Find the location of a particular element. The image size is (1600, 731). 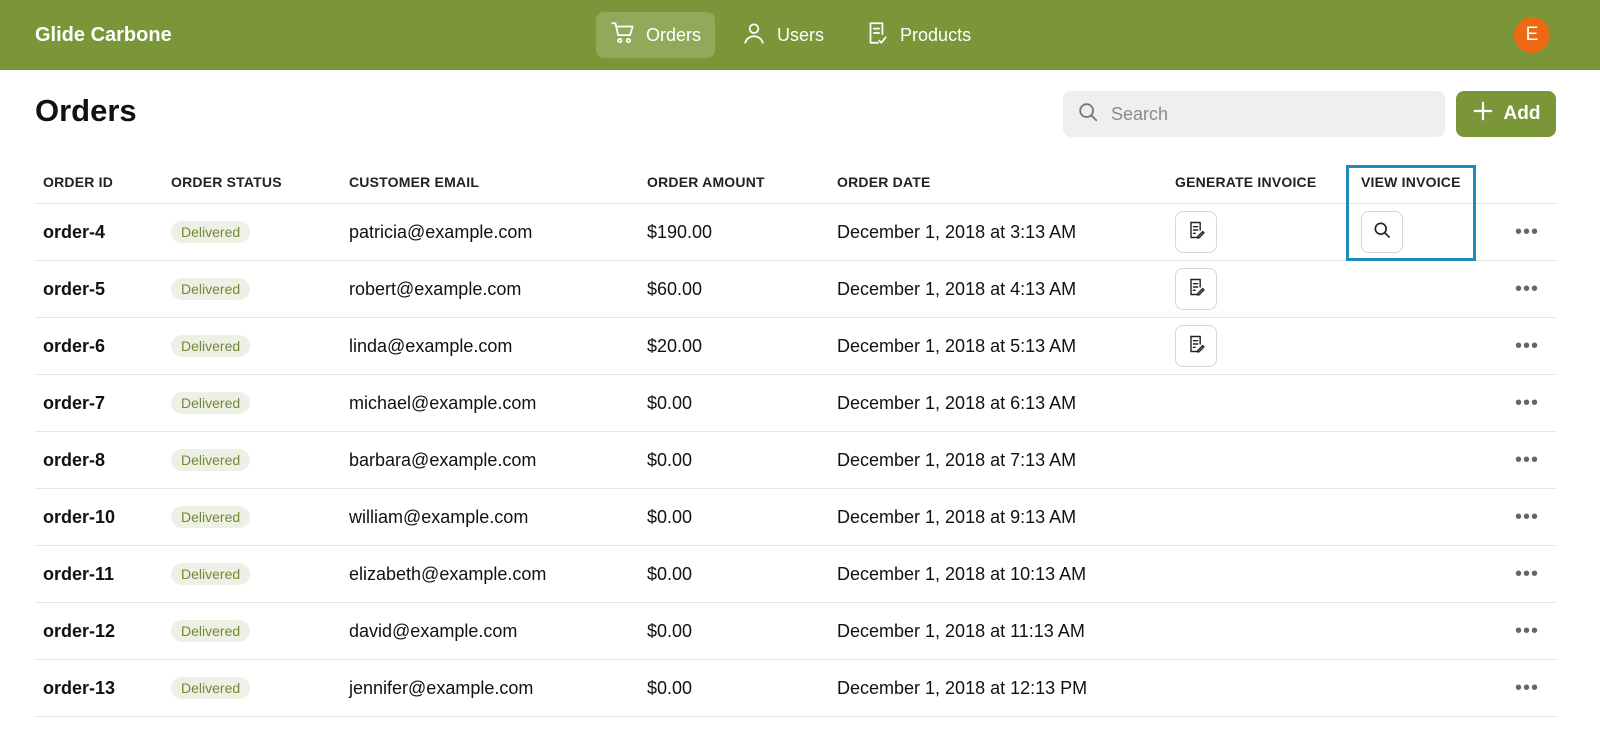

user-icon is located at coordinates (754, 35).